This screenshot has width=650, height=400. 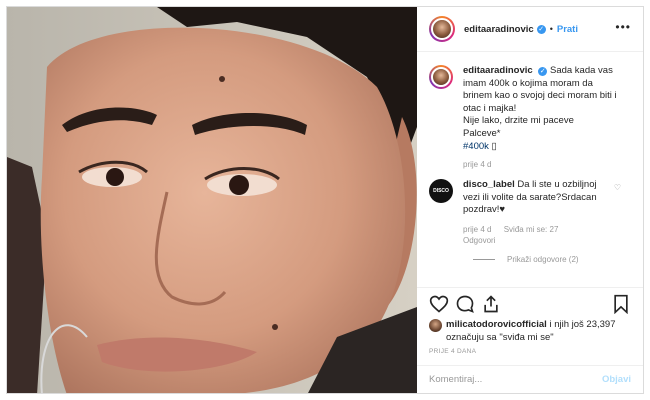 What do you see at coordinates (441, 191) in the screenshot?
I see `commenter-avatar: DISCO` at bounding box center [441, 191].